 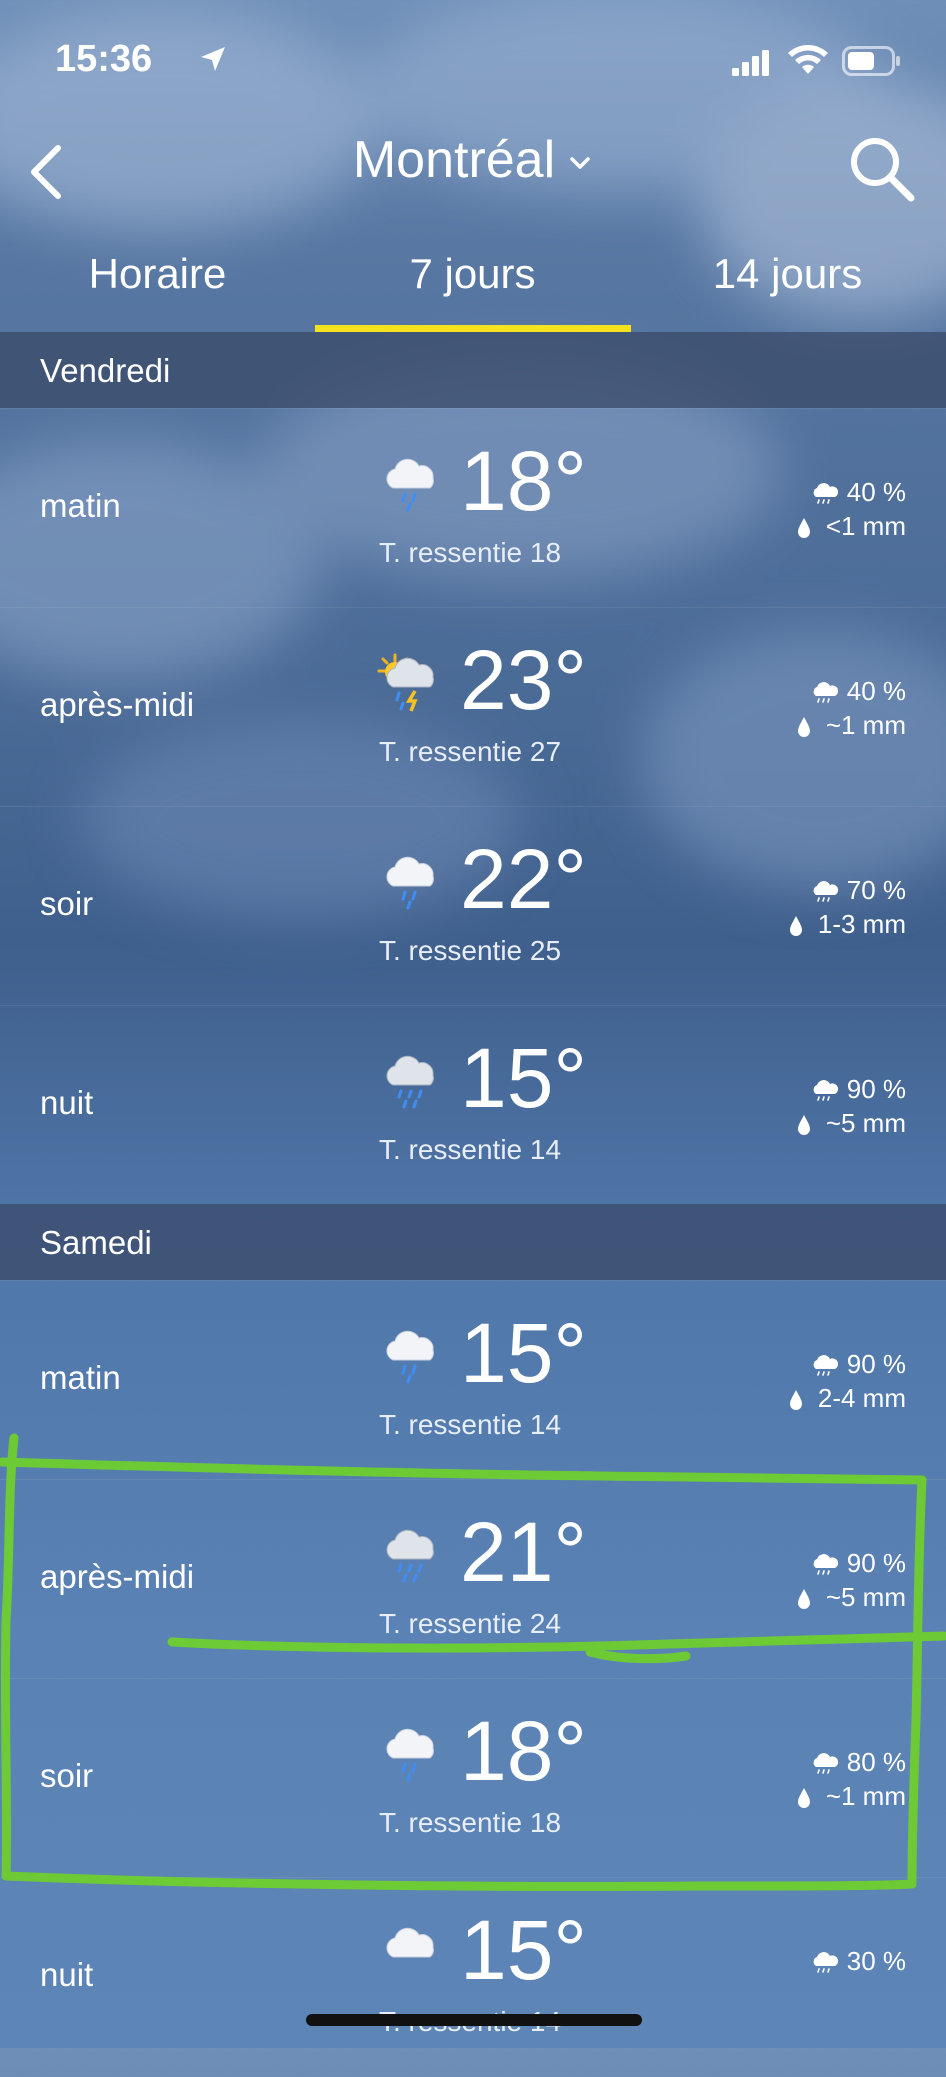 I want to click on day-header: Samedi, so click(x=473, y=1242).